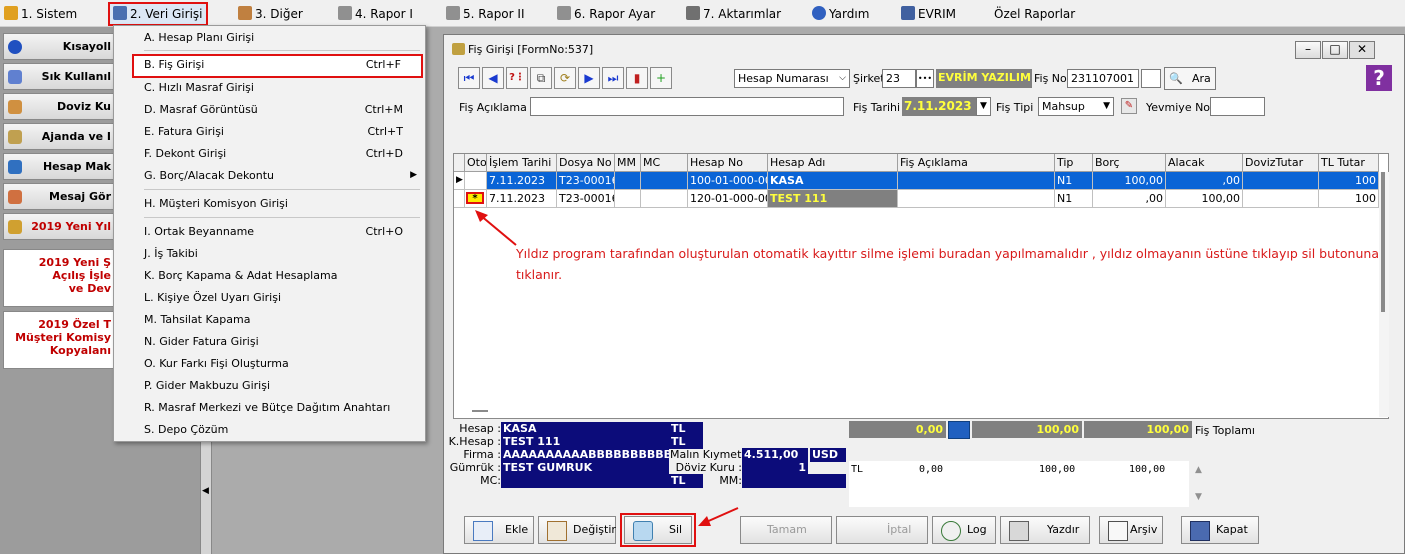  Describe the element at coordinates (1151, 78) in the screenshot. I see `fis-no-suffix-input` at that location.